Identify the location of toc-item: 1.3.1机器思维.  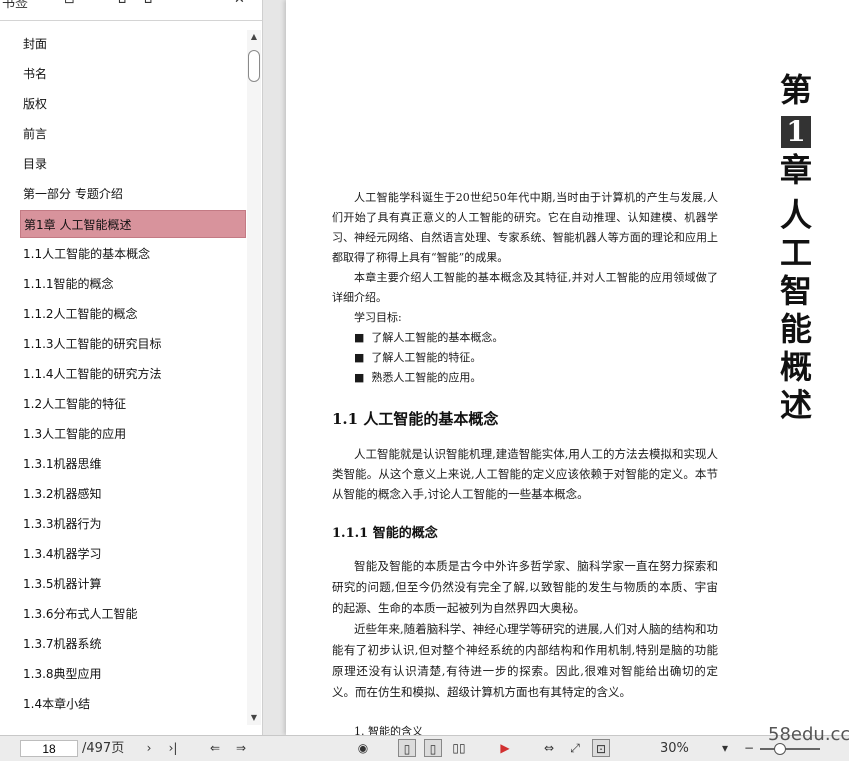
(133, 464).